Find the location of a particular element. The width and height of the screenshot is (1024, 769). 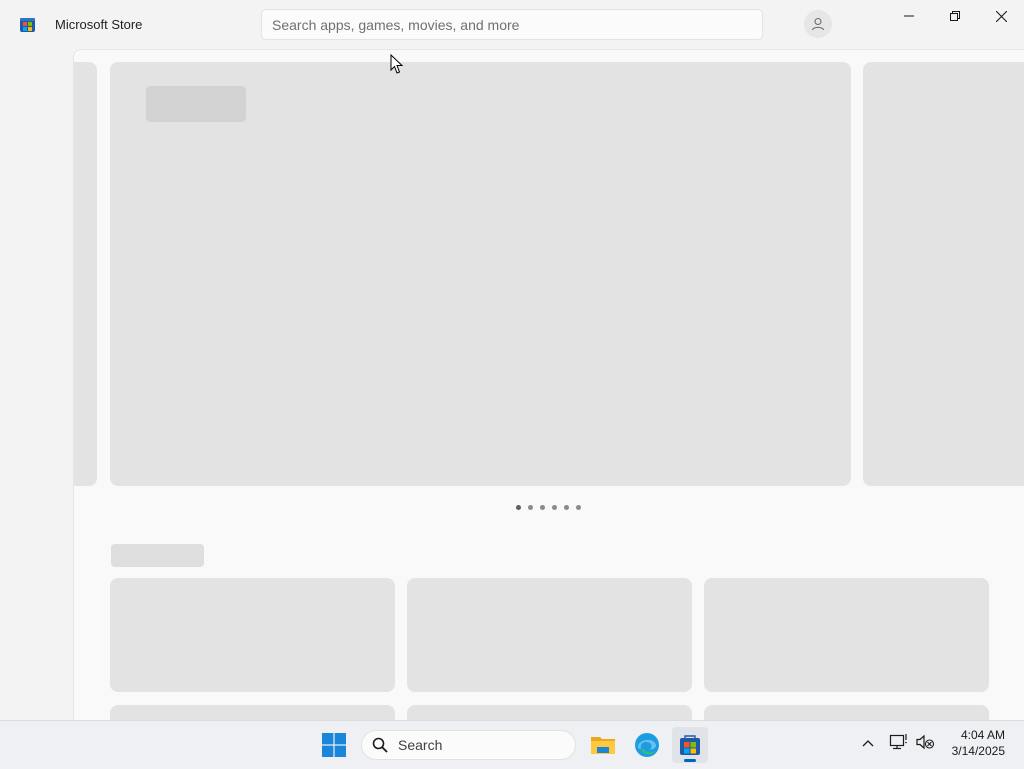

close-icon is located at coordinates (1001, 16).